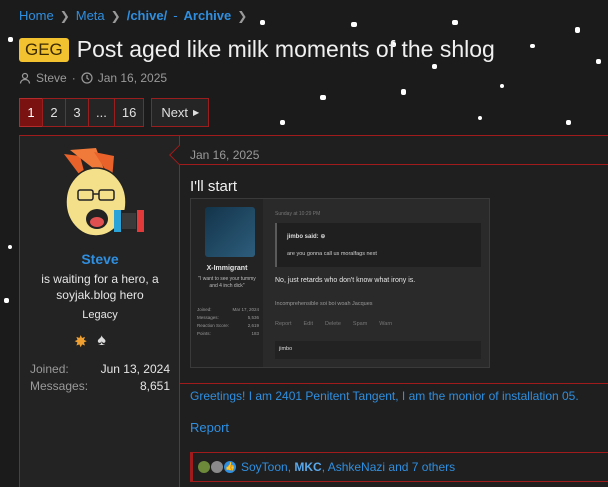 This screenshot has height=487, width=608. What do you see at coordinates (147, 15) in the screenshot?
I see `breadcrumb-chive: /chive/` at bounding box center [147, 15].